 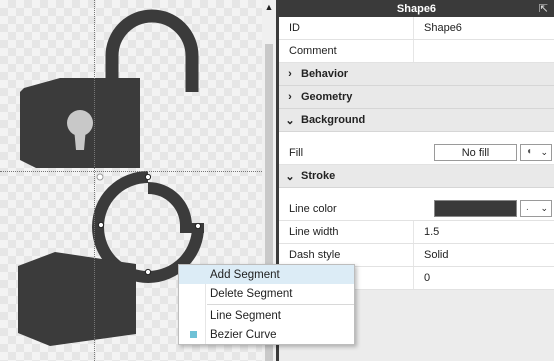 I want to click on property-row-fill: Fill No fill ◖ ⌄, so click(x=416, y=153).